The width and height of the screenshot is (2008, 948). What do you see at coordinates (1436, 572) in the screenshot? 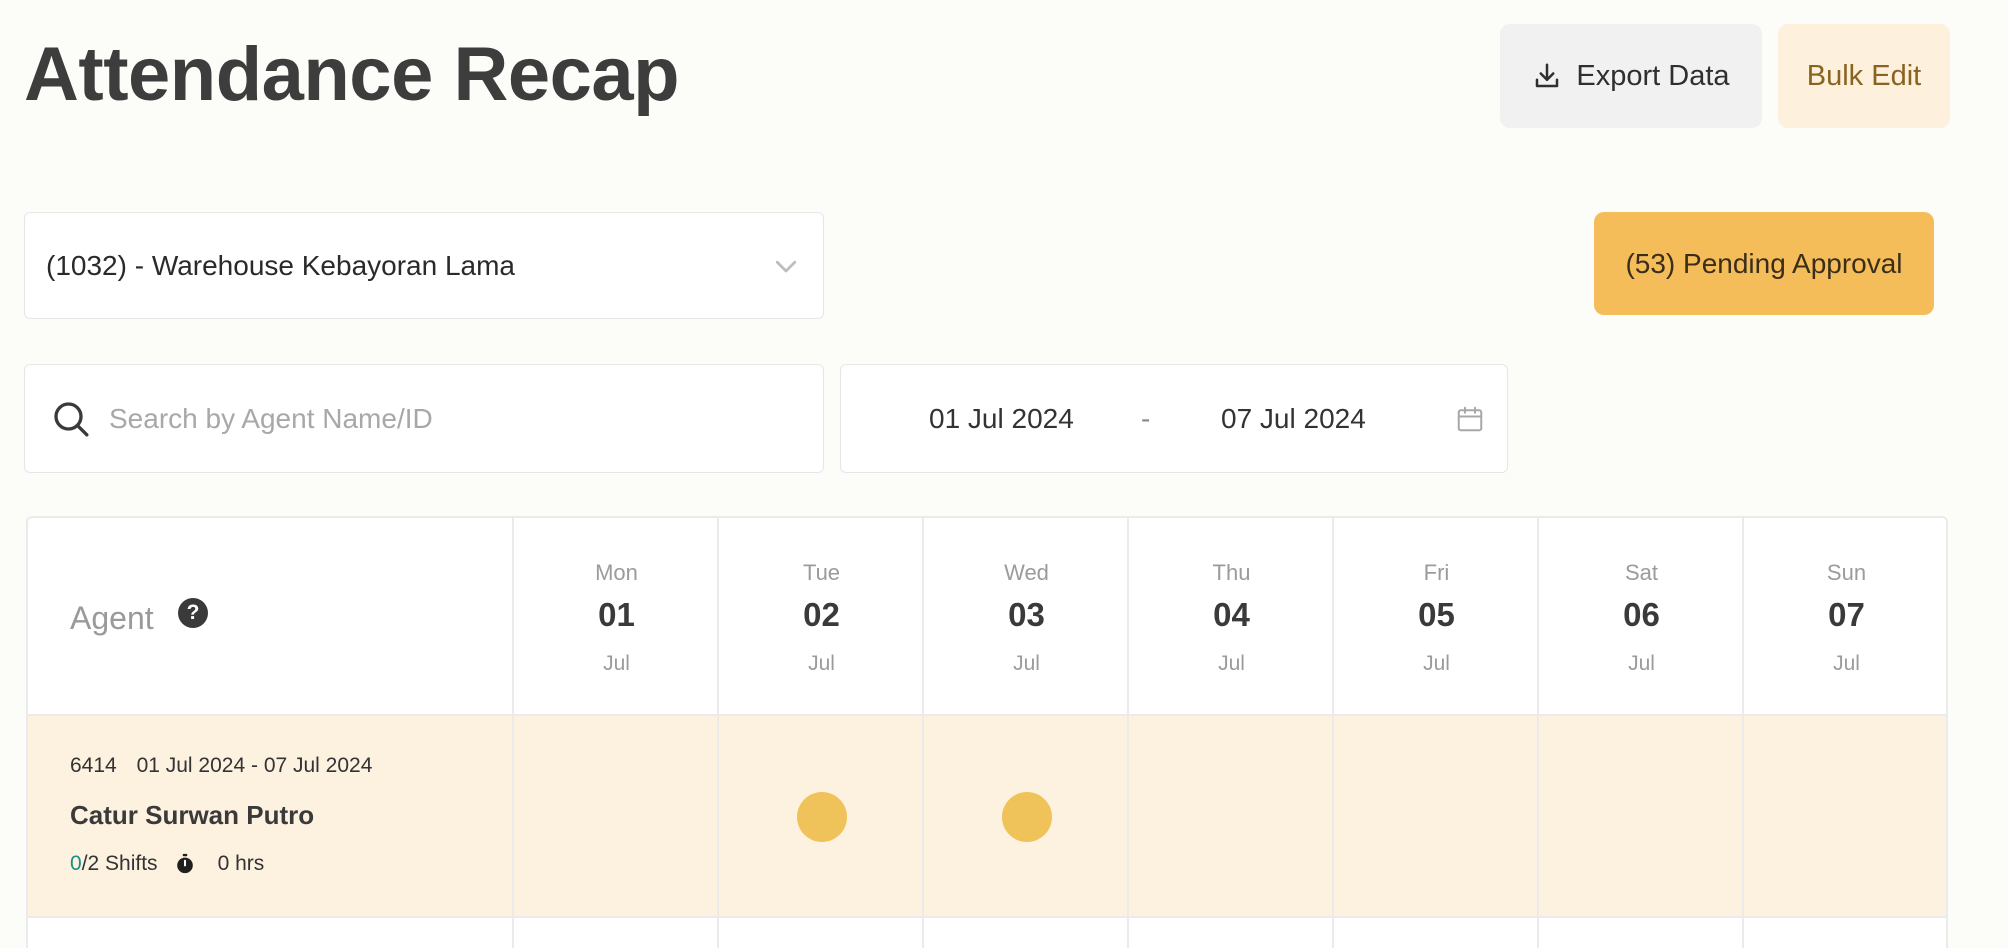
I see `day-name: Fri` at bounding box center [1436, 572].